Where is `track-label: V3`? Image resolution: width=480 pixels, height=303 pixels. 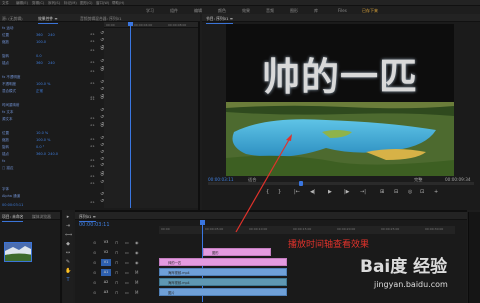 track-label: V3 is located at coordinates (106, 242).